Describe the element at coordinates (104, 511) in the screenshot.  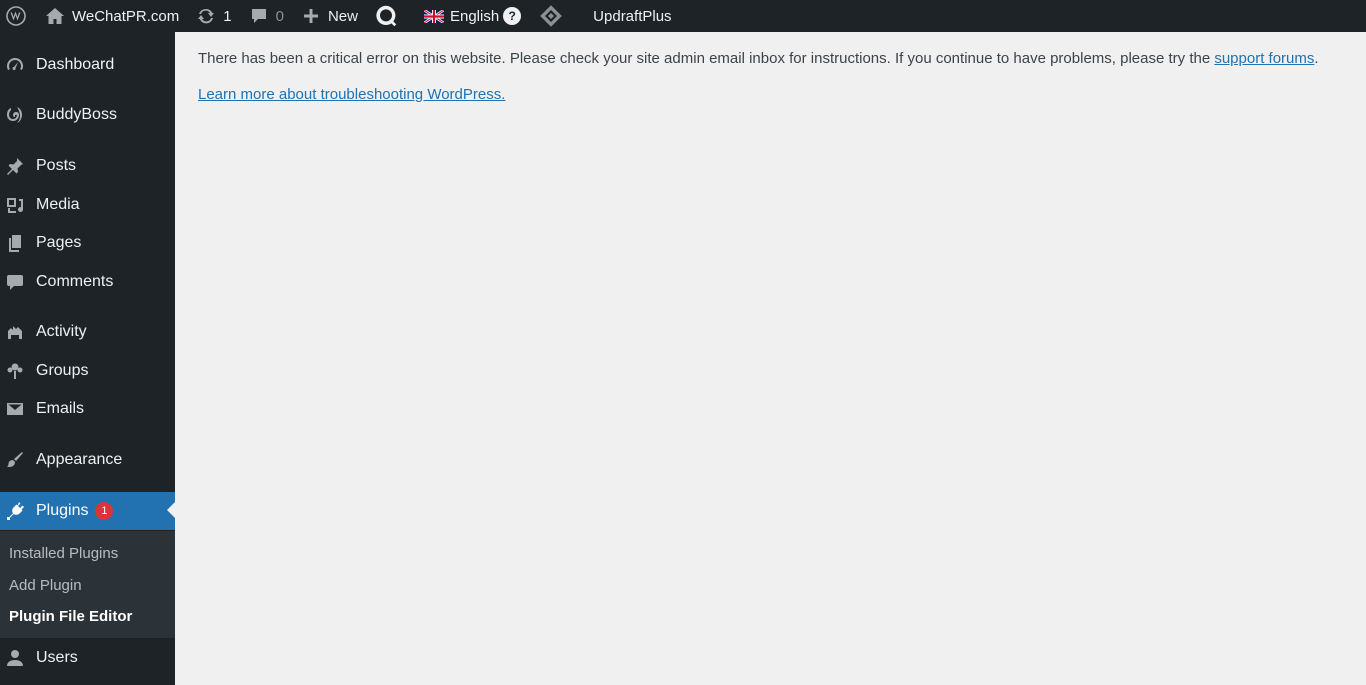
I see `plugins-update-badge: 1` at that location.